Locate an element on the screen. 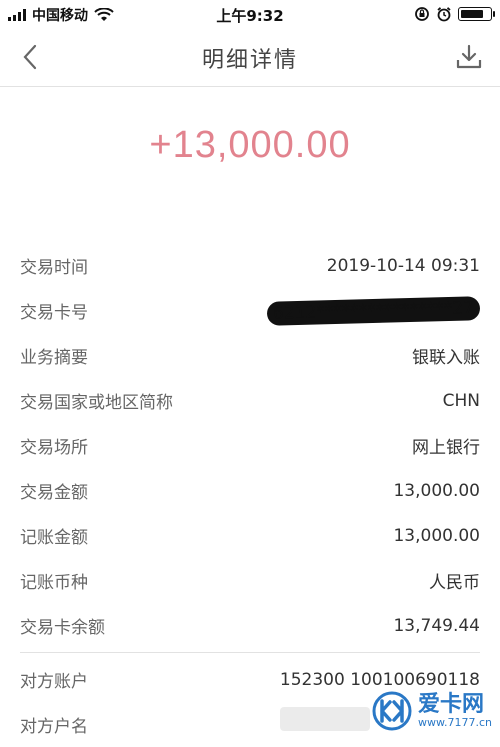 This screenshot has width=500, height=747. masked-card-number: 6212****************27 is located at coordinates (373, 310).